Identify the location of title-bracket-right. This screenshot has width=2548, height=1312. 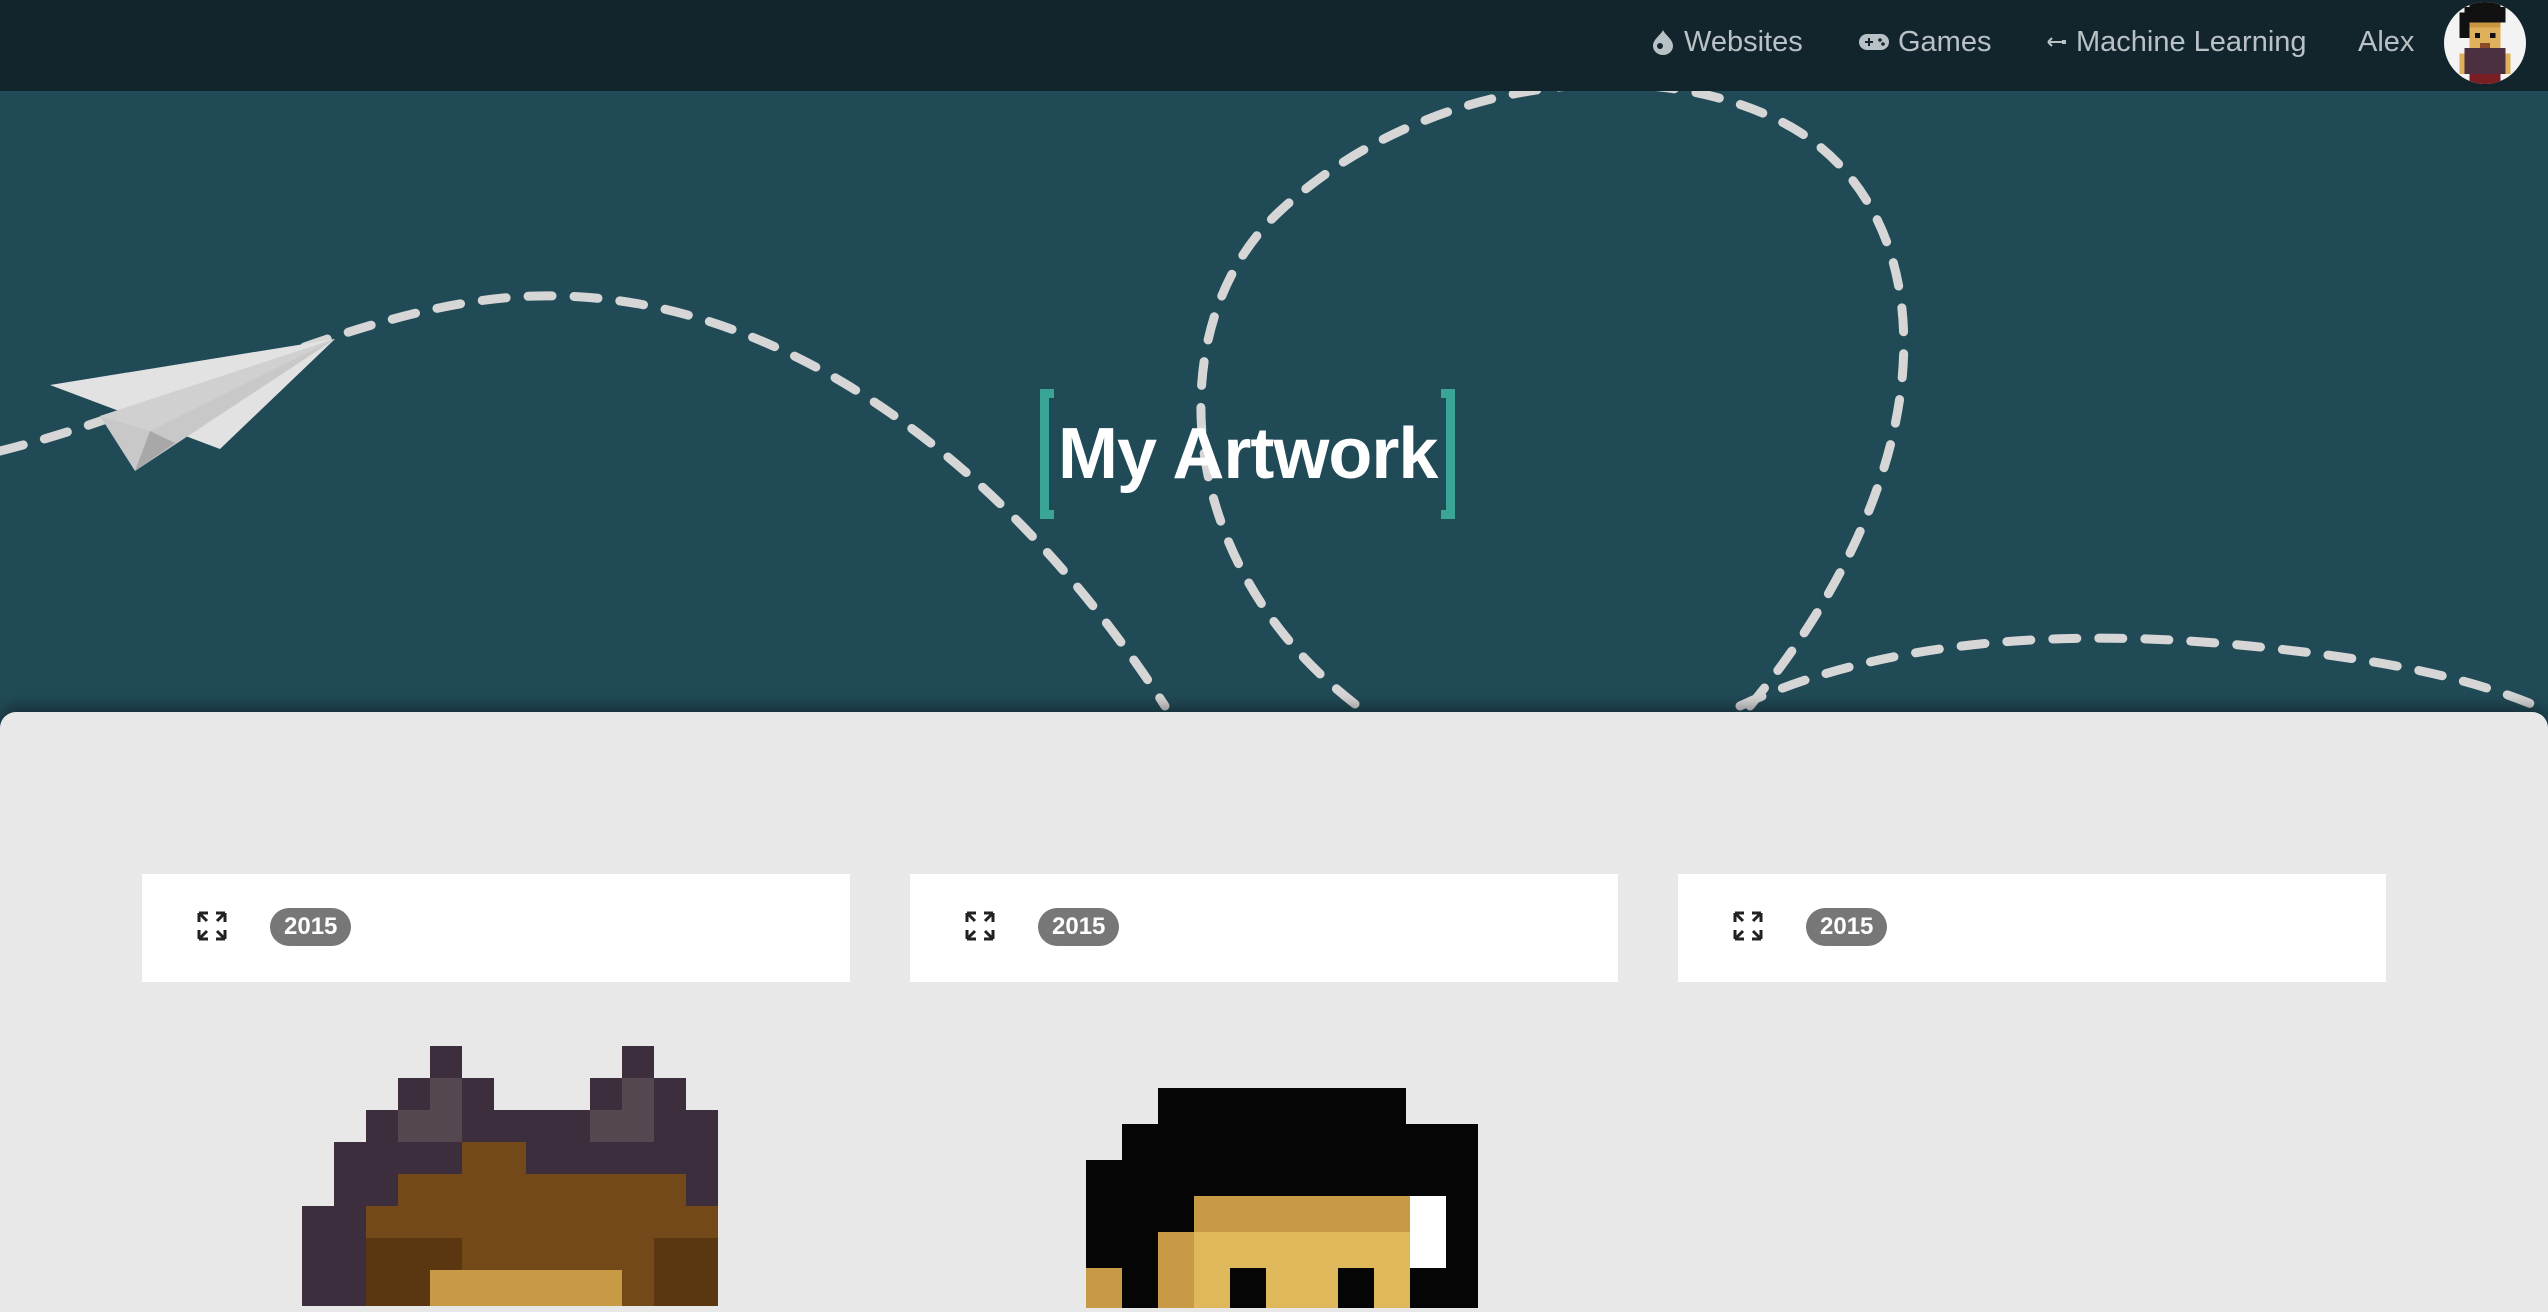
(1448, 454).